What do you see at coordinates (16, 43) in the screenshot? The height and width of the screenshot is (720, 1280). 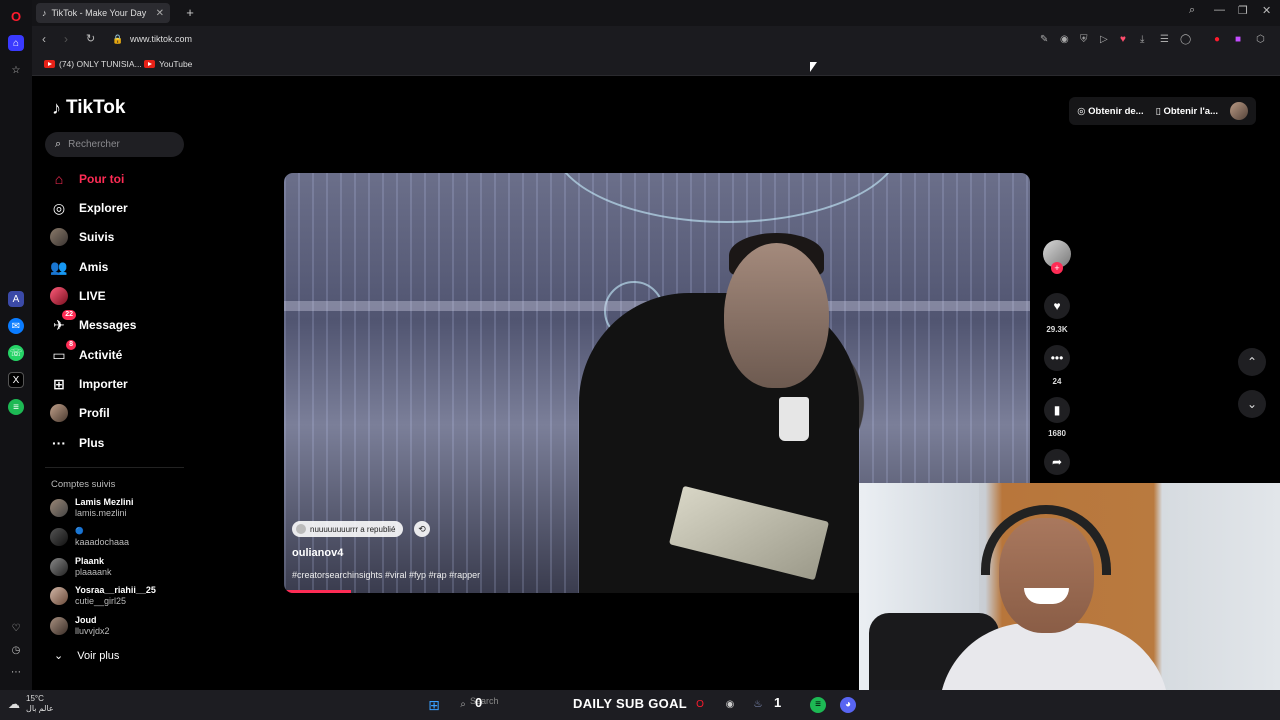 I see `home-icon: ⌂` at bounding box center [16, 43].